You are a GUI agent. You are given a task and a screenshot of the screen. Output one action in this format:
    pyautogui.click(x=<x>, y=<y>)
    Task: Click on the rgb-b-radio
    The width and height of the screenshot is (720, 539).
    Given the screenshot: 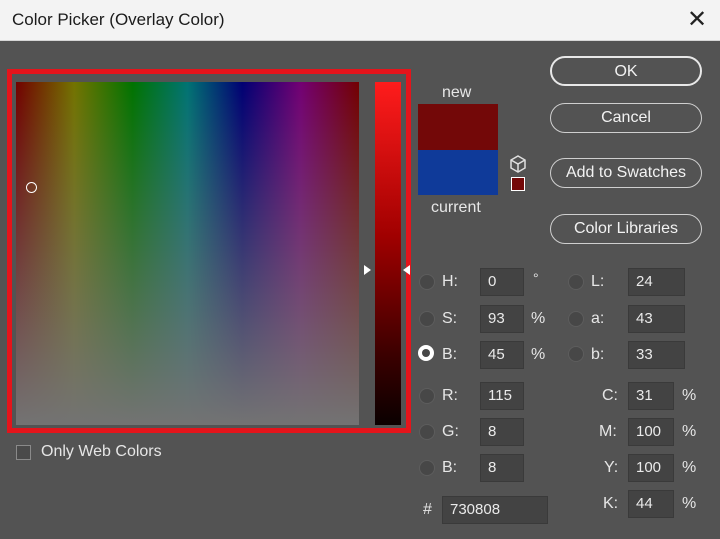 What is the action you would take?
    pyautogui.click(x=427, y=468)
    